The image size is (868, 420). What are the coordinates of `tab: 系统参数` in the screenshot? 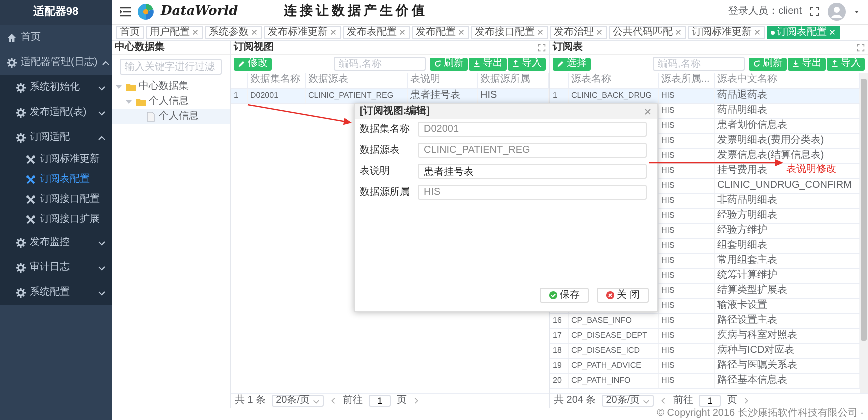 It's located at (233, 32).